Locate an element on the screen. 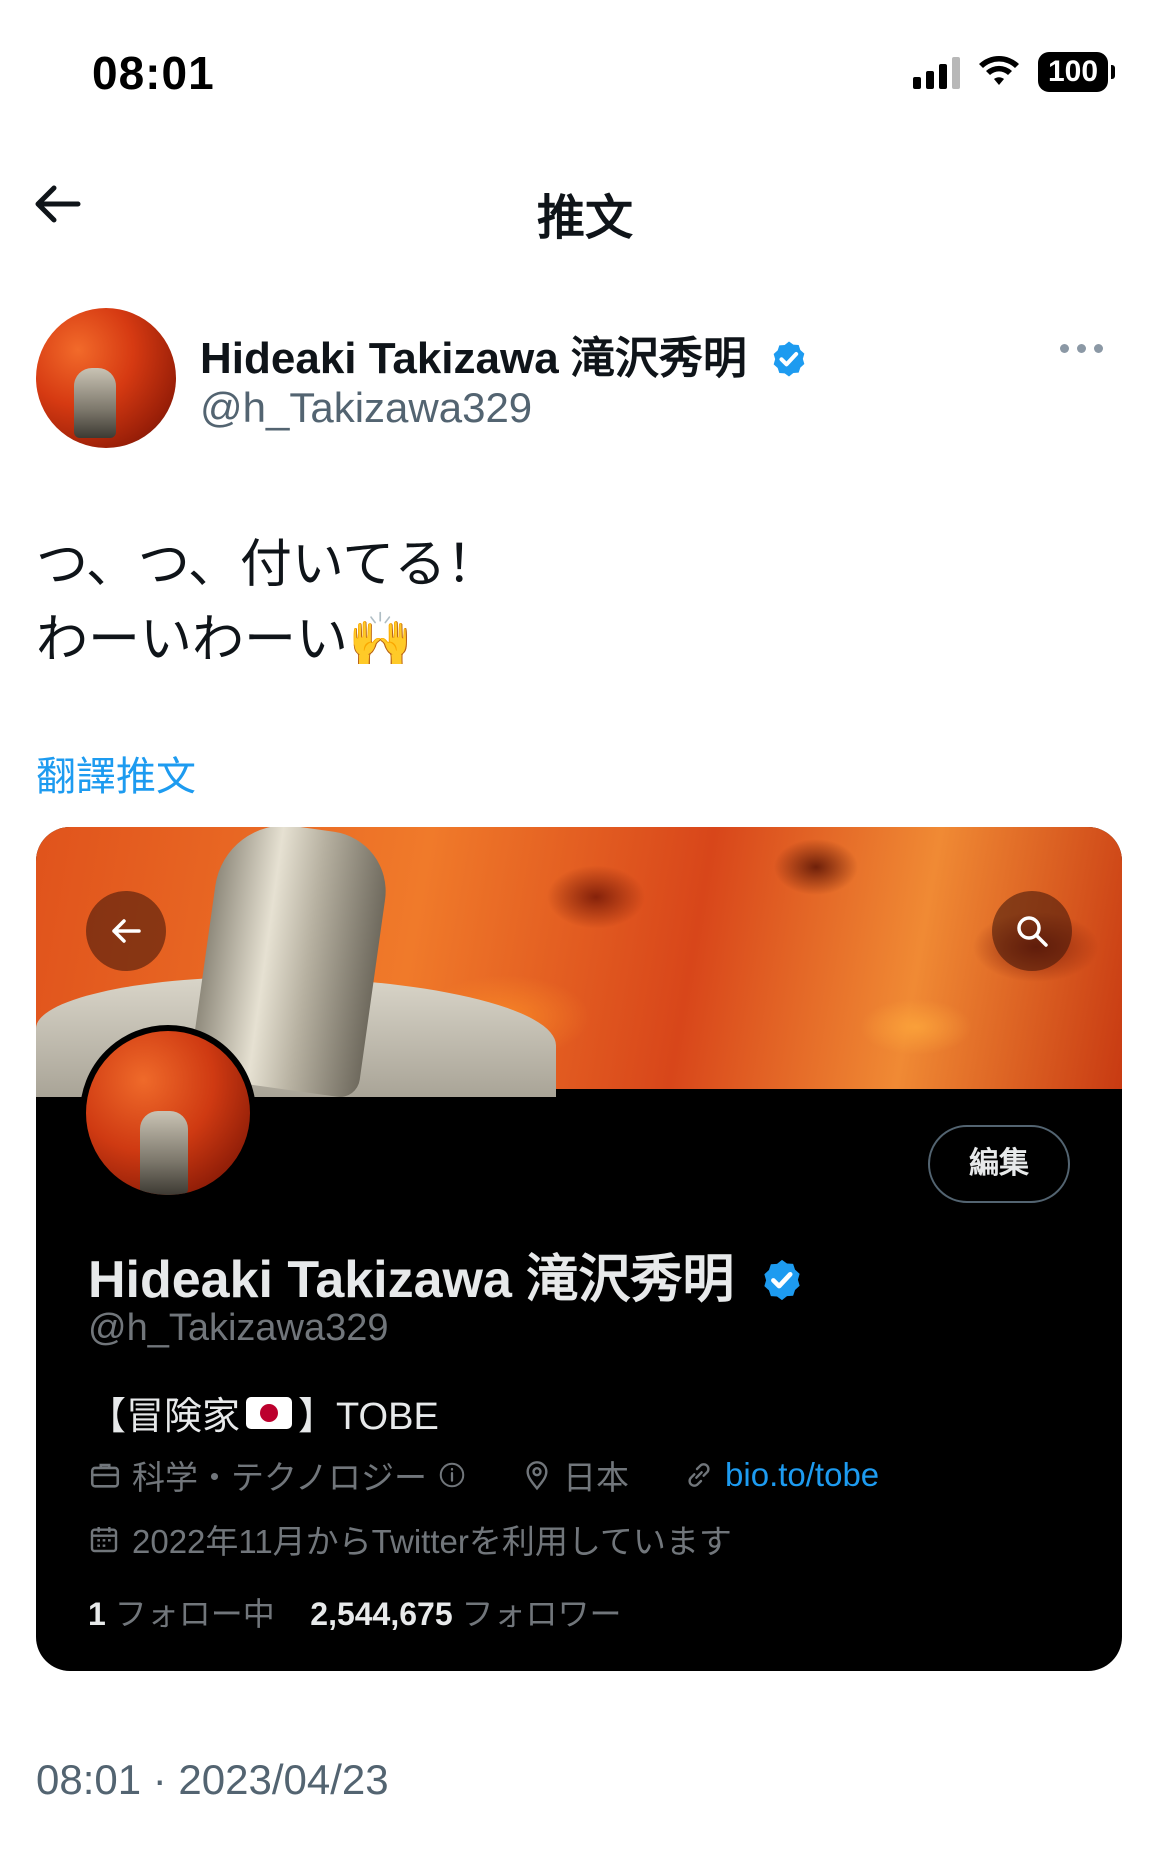  translate-tweet-link: 翻譯推文 is located at coordinates (116, 773).